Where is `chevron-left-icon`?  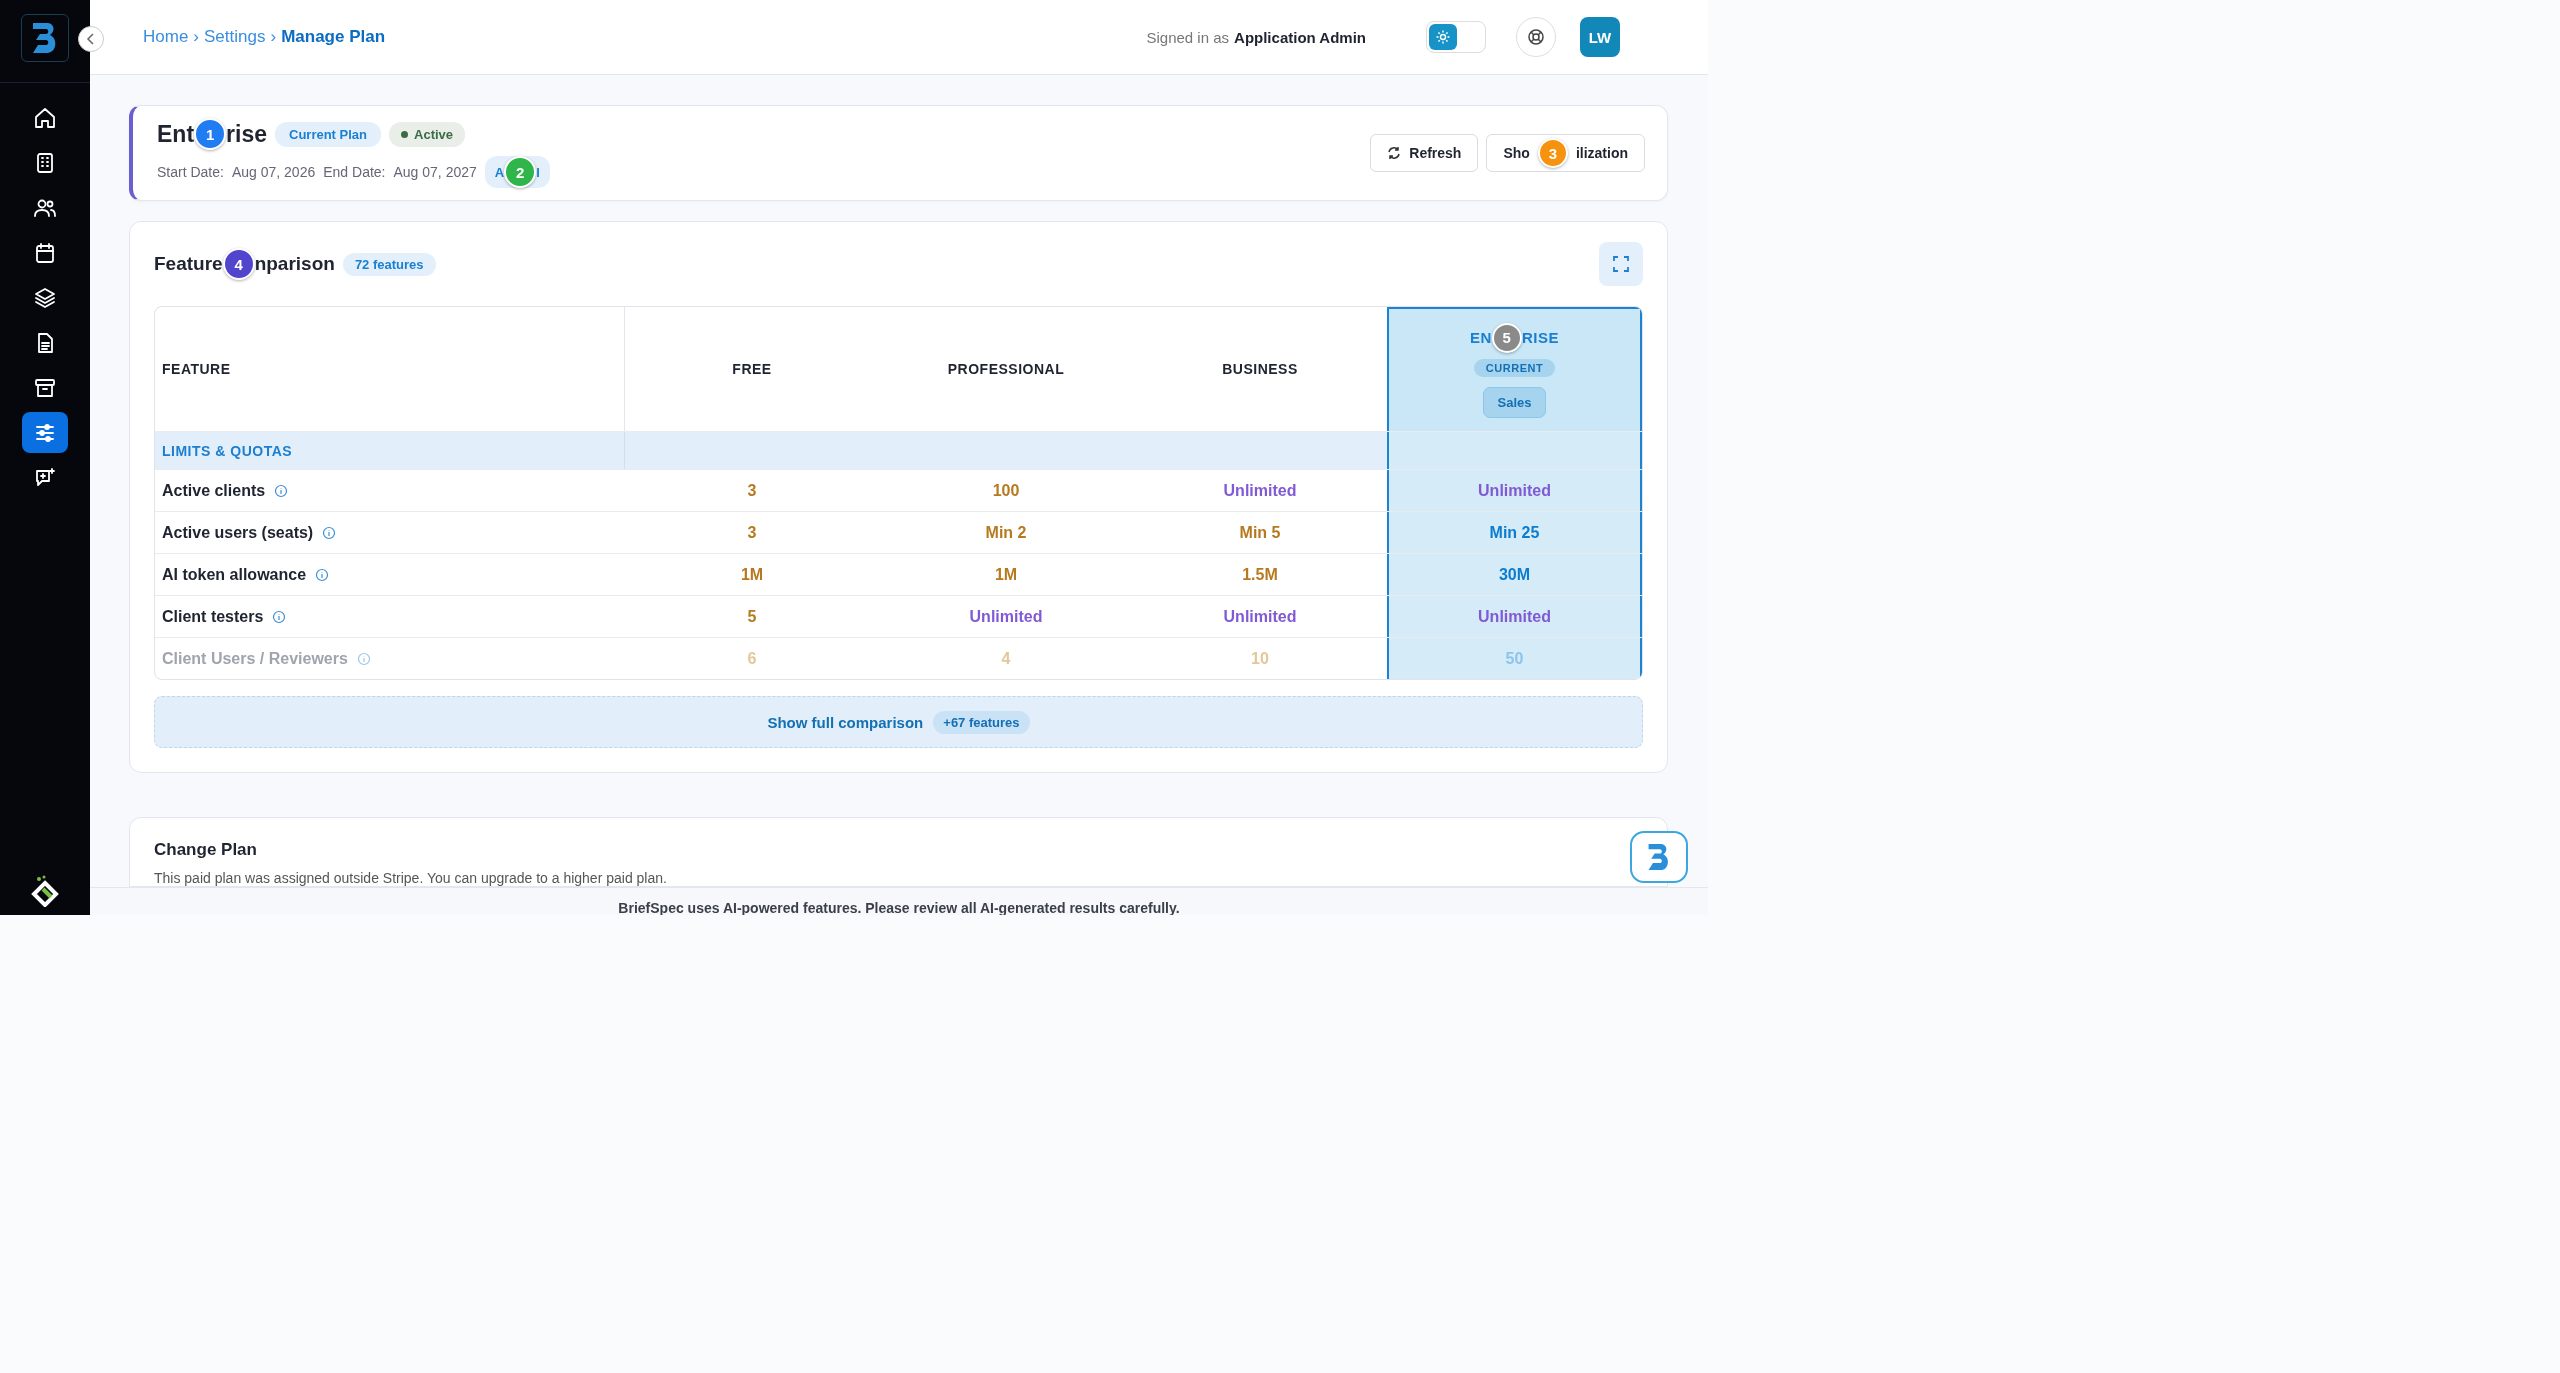 chevron-left-icon is located at coordinates (91, 39).